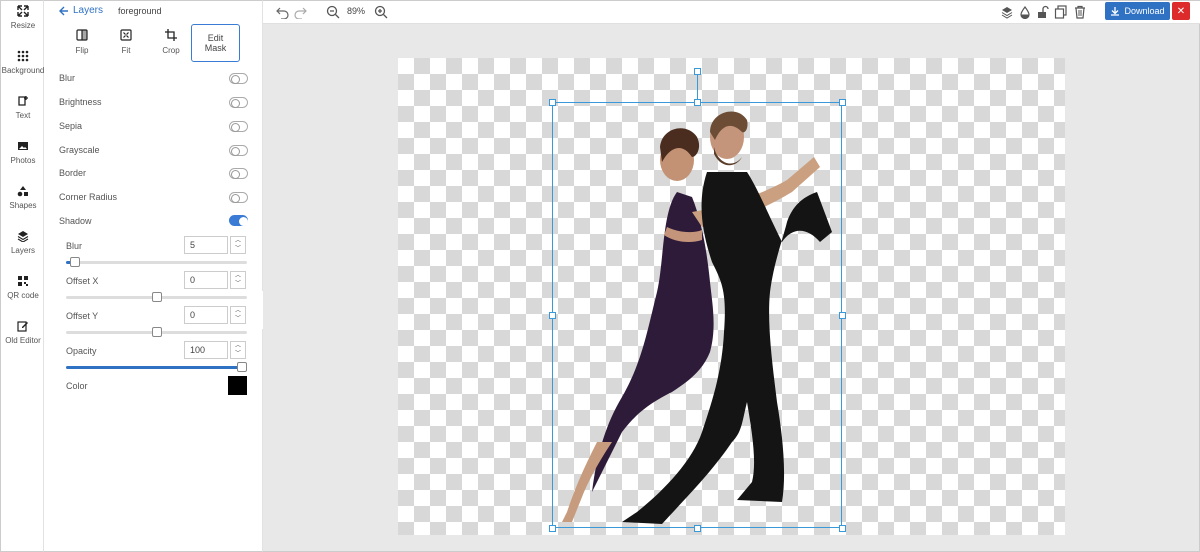 The width and height of the screenshot is (1200, 552). Describe the element at coordinates (206, 245) in the screenshot. I see `shadow-blur-input: 5` at that location.